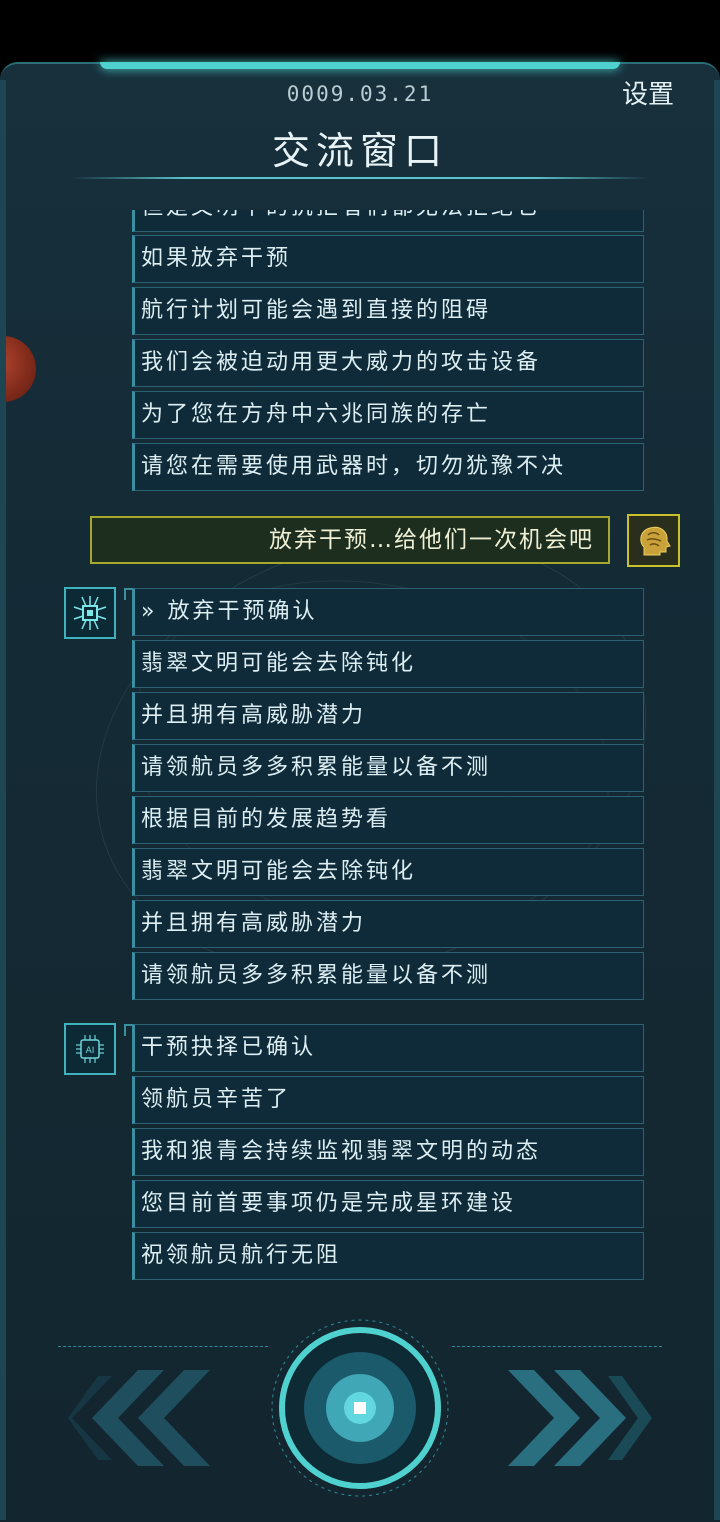 Image resolution: width=720 pixels, height=1522 pixels. I want to click on ai-chip-icon: AI, so click(90, 1049).